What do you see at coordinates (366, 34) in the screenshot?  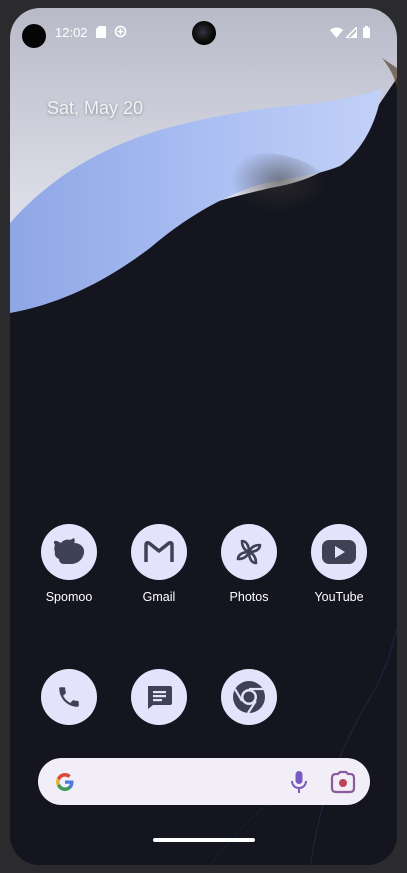 I see `battery-icon` at bounding box center [366, 34].